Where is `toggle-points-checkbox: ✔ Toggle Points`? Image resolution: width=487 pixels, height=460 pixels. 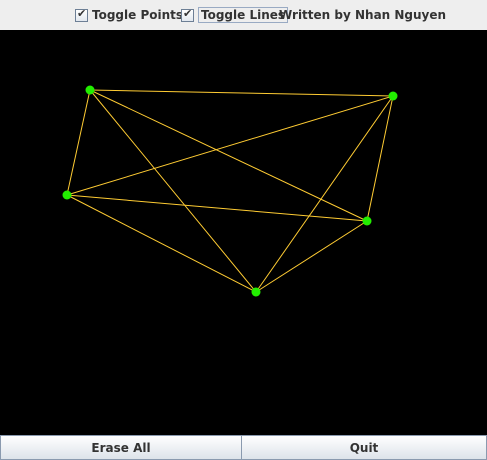
toggle-points-checkbox: ✔ Toggle Points is located at coordinates (129, 15).